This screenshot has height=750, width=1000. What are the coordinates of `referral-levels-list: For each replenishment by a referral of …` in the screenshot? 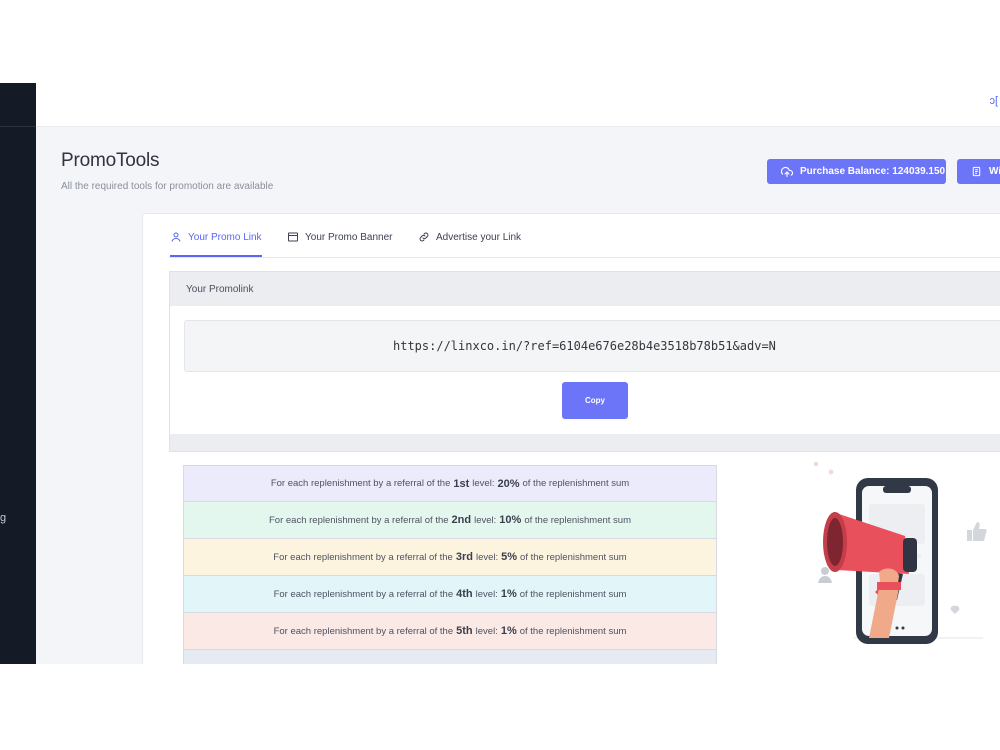 It's located at (450, 564).